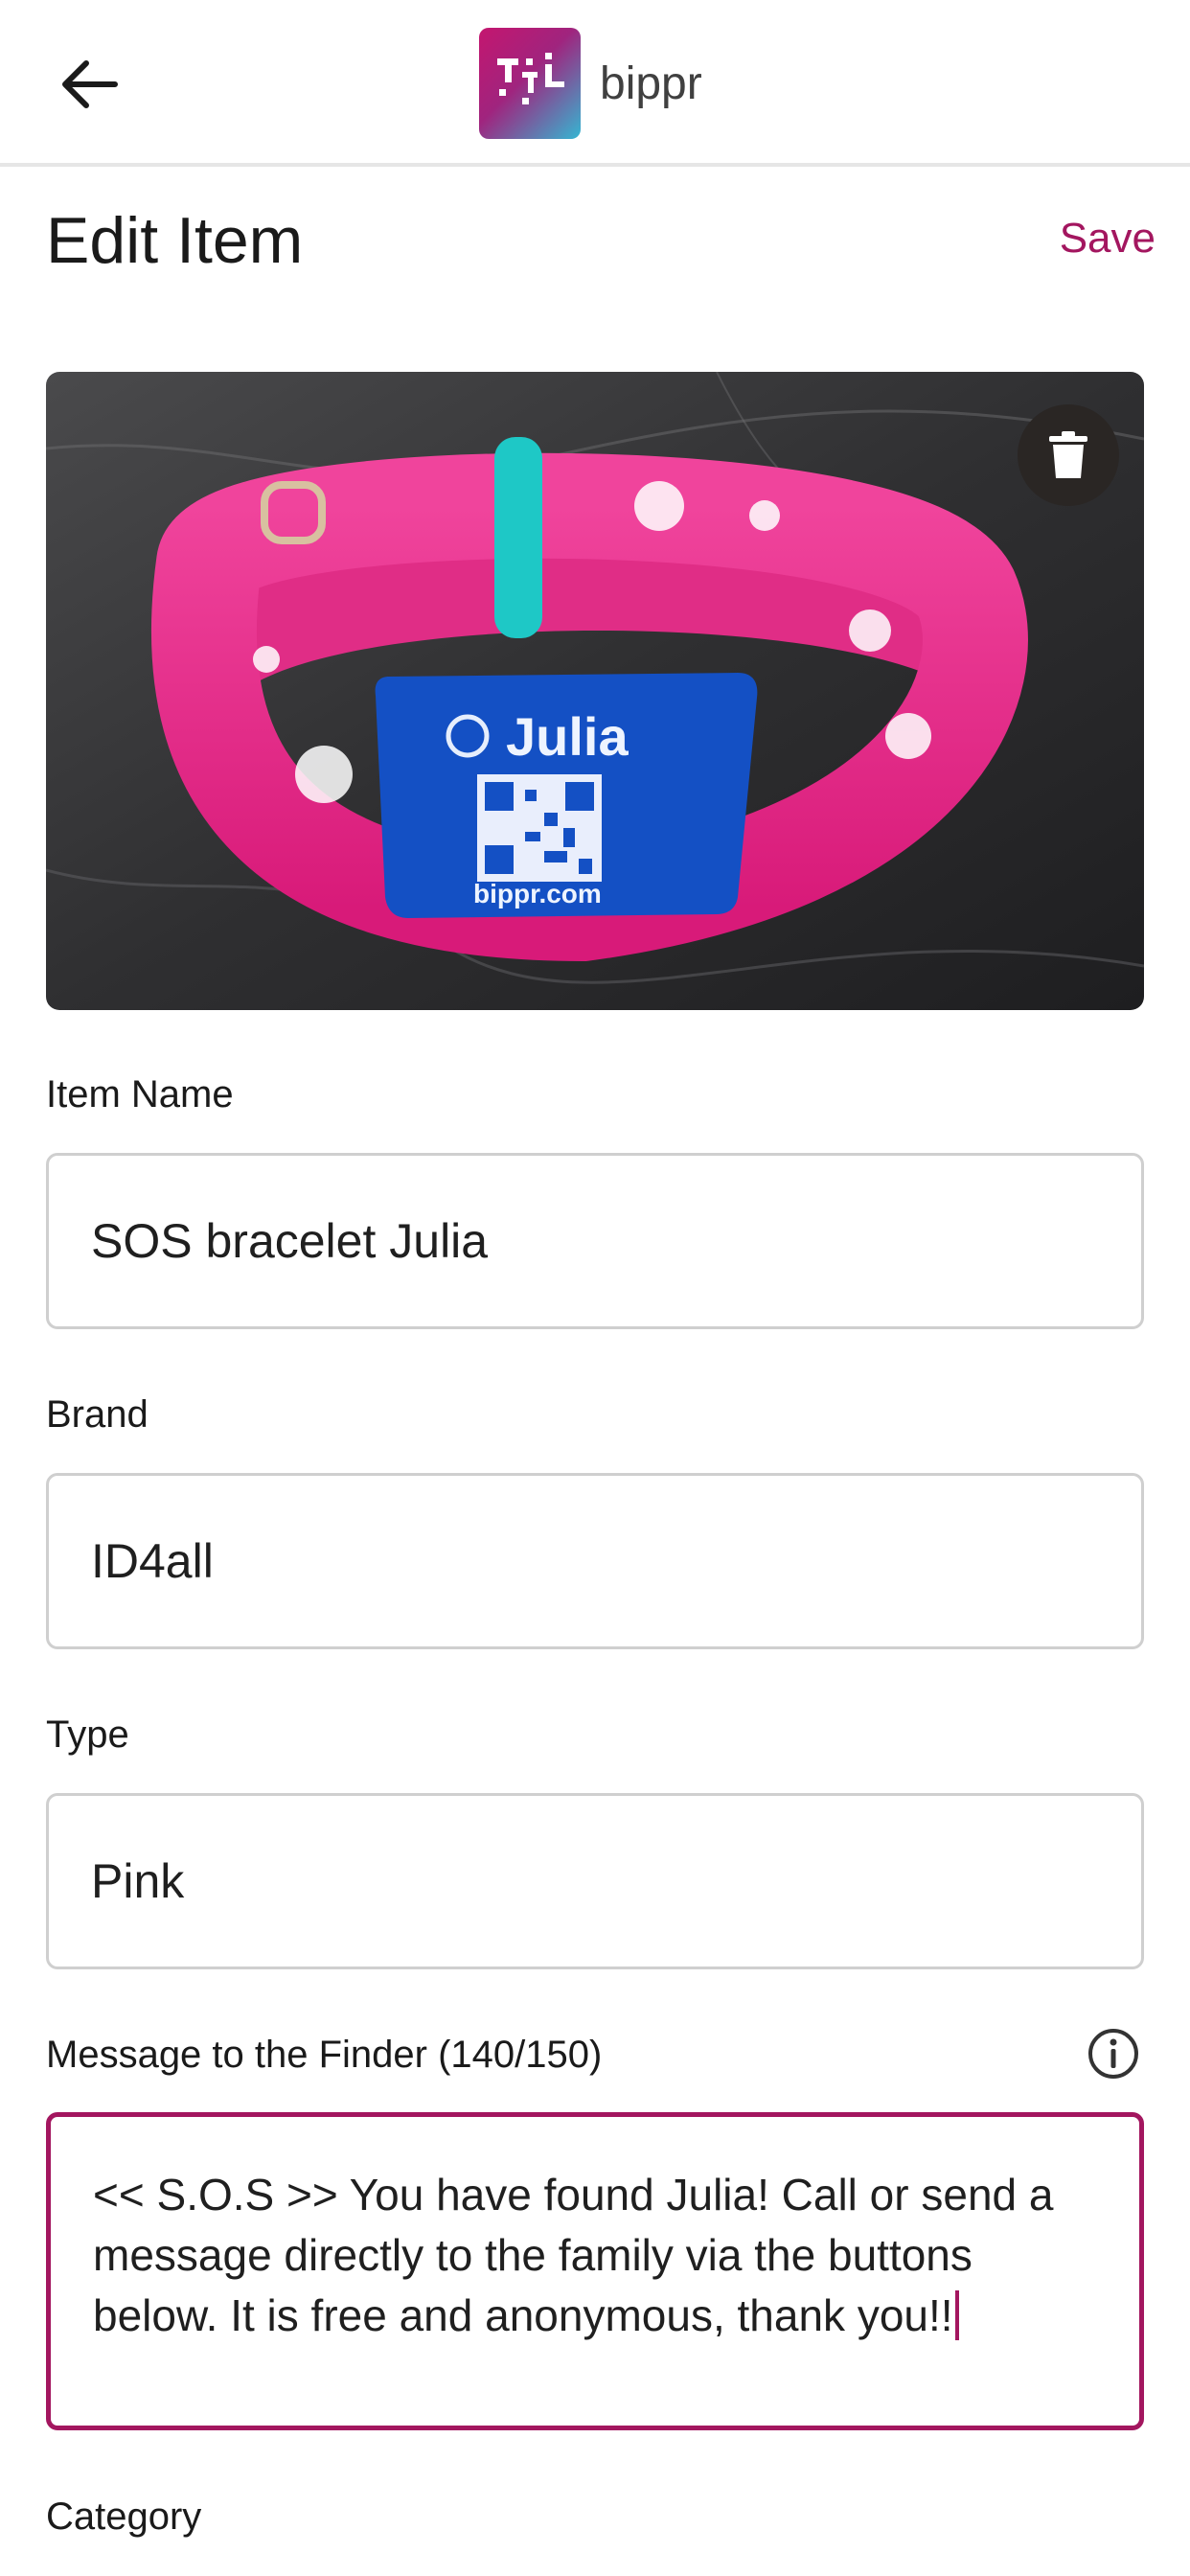 The image size is (1190, 2576). Describe the element at coordinates (1108, 239) in the screenshot. I see `save-button: Save` at that location.